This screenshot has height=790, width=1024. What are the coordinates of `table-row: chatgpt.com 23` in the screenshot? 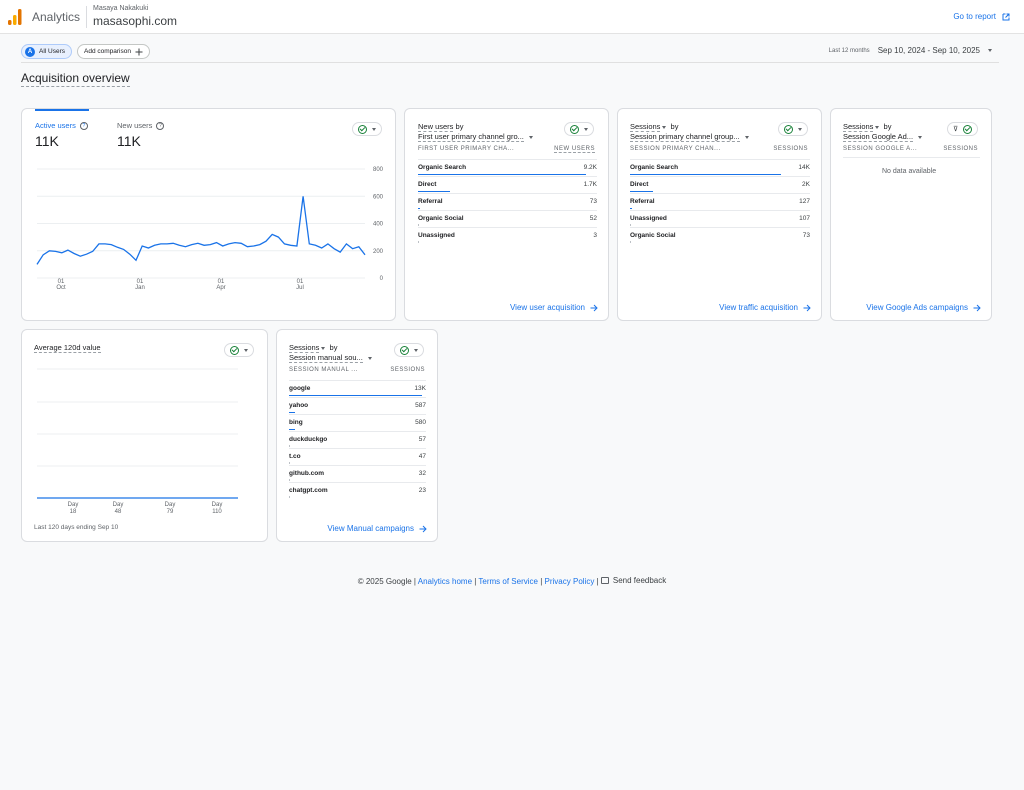 It's located at (357, 490).